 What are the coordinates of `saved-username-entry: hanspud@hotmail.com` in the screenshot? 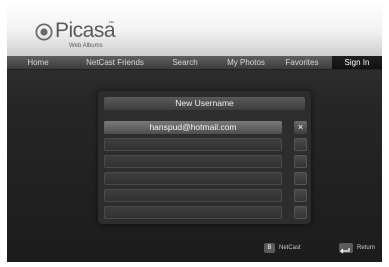 It's located at (193, 127).